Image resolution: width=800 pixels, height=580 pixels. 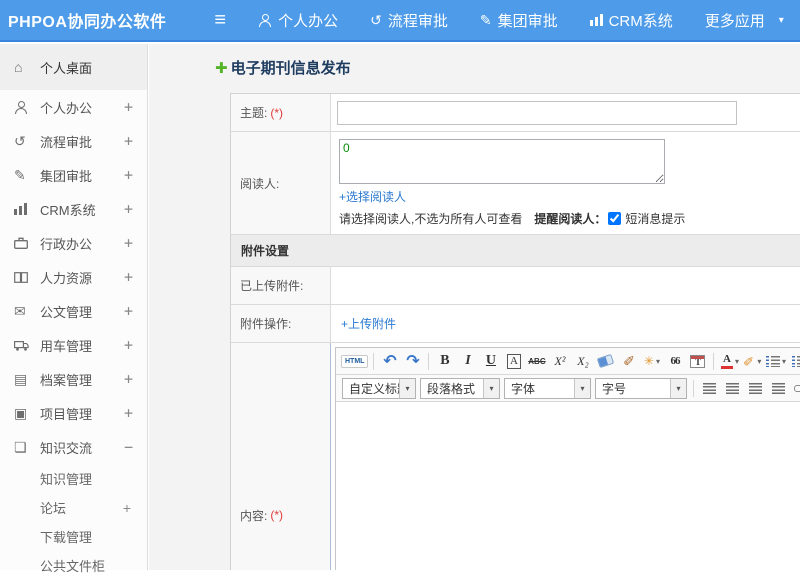 What do you see at coordinates (409, 20) in the screenshot?
I see `nav-process-approval: ↺ 流程审批` at bounding box center [409, 20].